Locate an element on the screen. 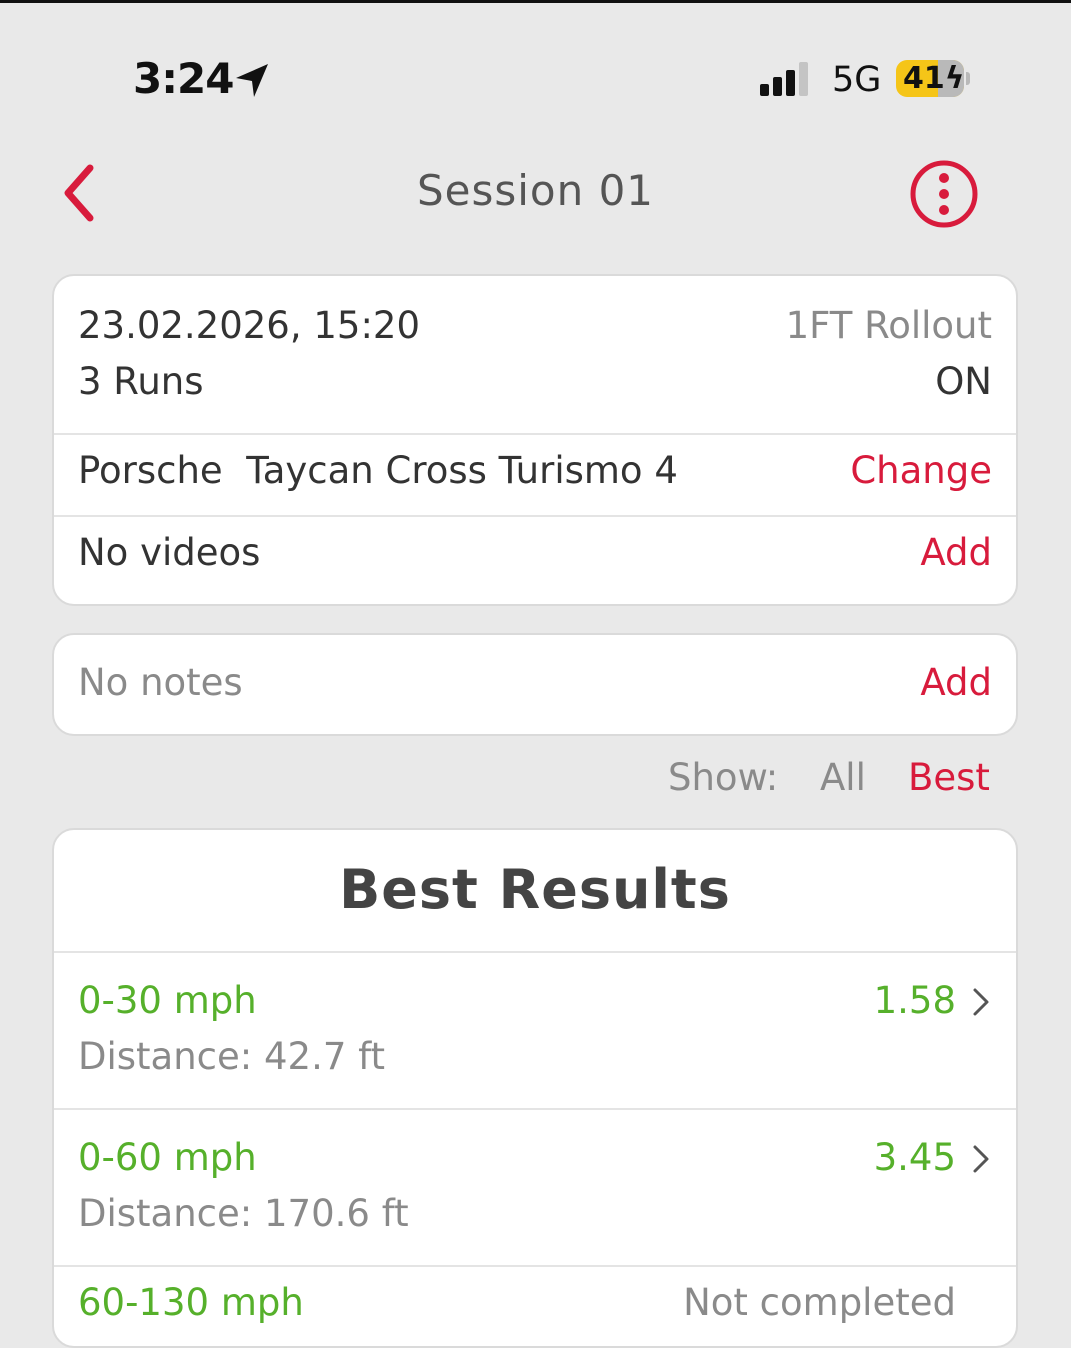  result-distance: Distance: 42.7 ft is located at coordinates (232, 1056).